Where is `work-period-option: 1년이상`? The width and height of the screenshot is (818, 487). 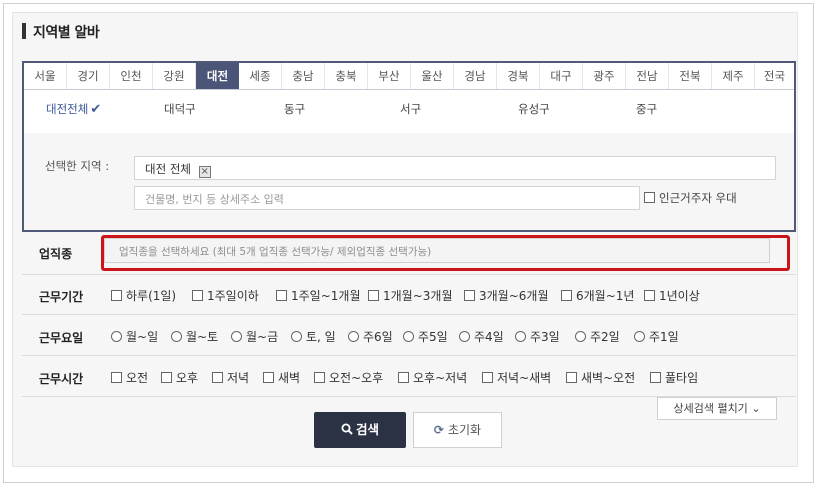
work-period-option: 1년이상 is located at coordinates (672, 295).